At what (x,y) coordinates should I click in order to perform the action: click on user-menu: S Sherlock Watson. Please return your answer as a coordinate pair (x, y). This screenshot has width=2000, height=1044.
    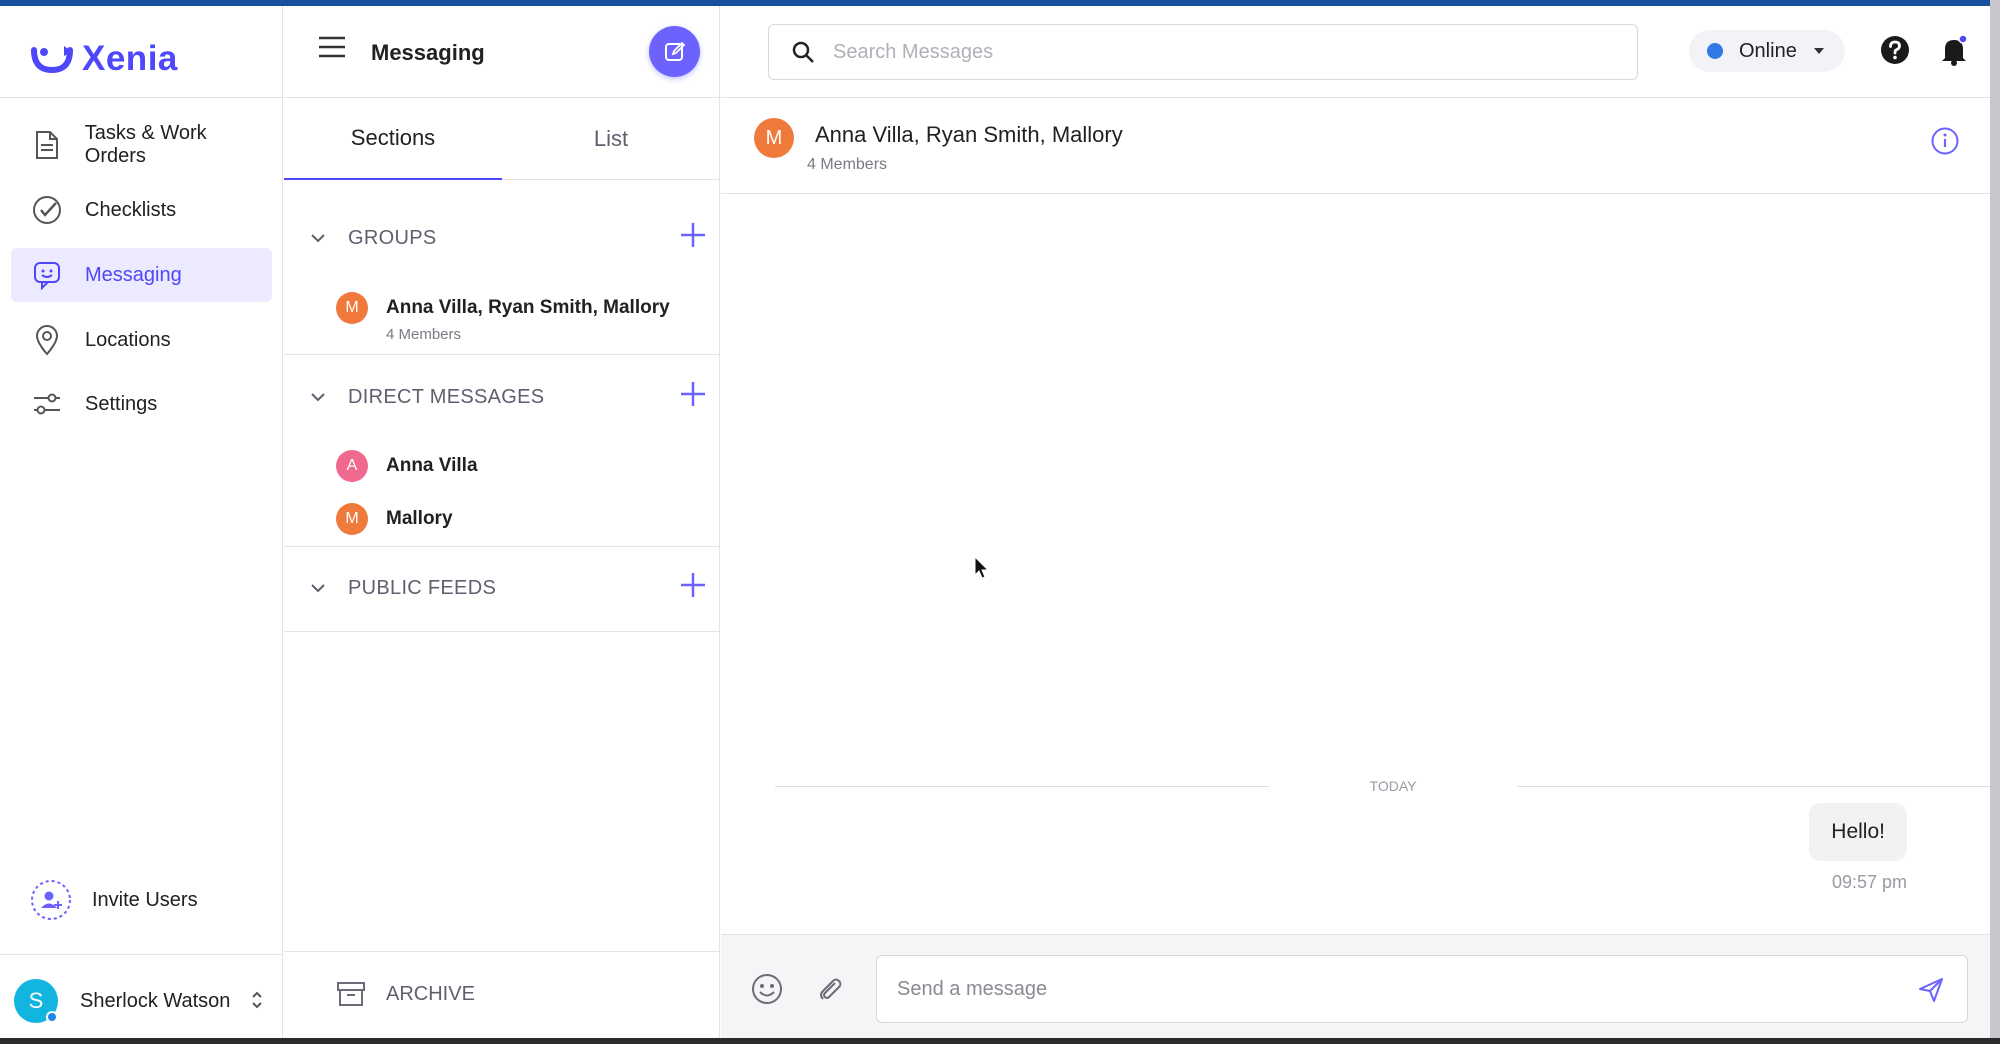
    Looking at the image, I should click on (144, 1001).